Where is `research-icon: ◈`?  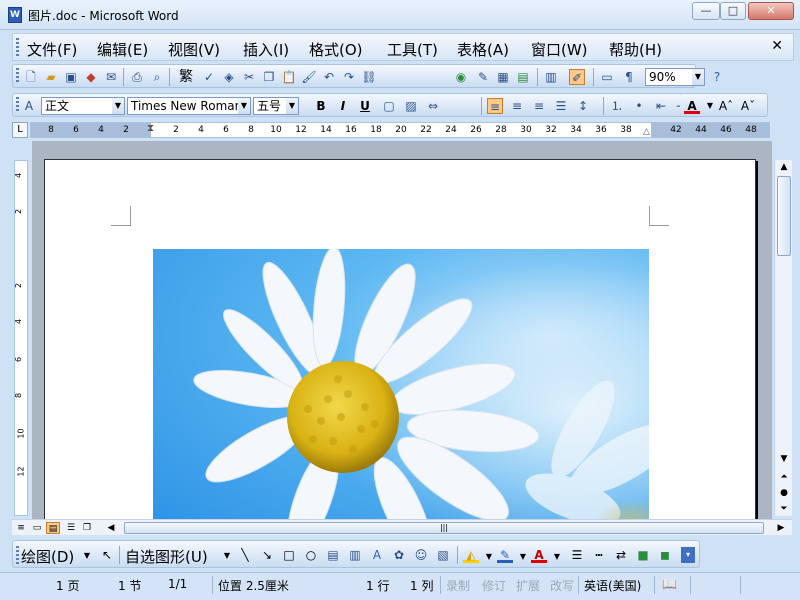 research-icon: ◈ is located at coordinates (229, 77).